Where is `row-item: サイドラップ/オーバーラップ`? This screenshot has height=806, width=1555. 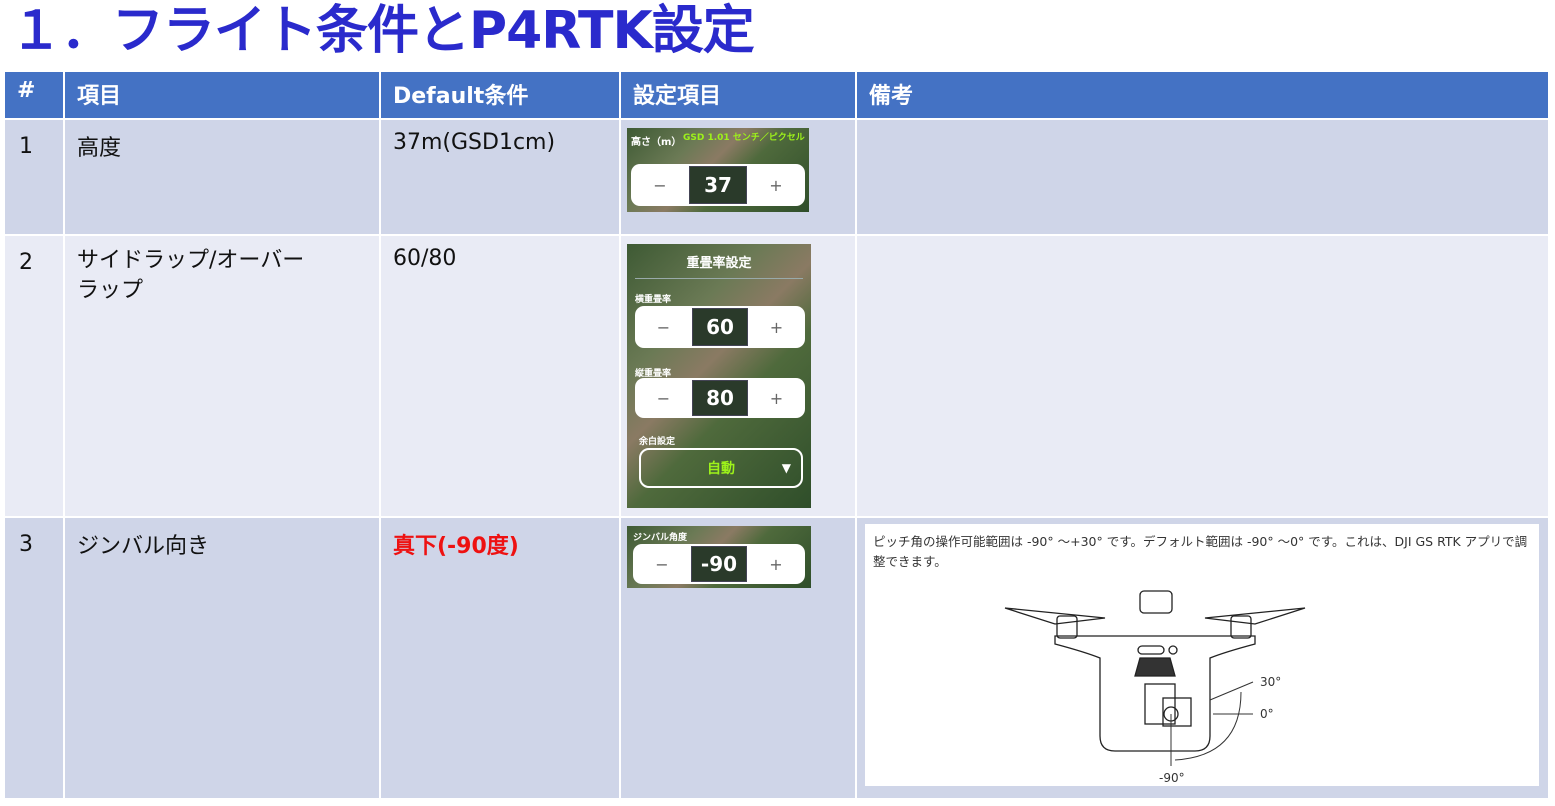
row-item: サイドラップ/オーバーラップ is located at coordinates (222, 376).